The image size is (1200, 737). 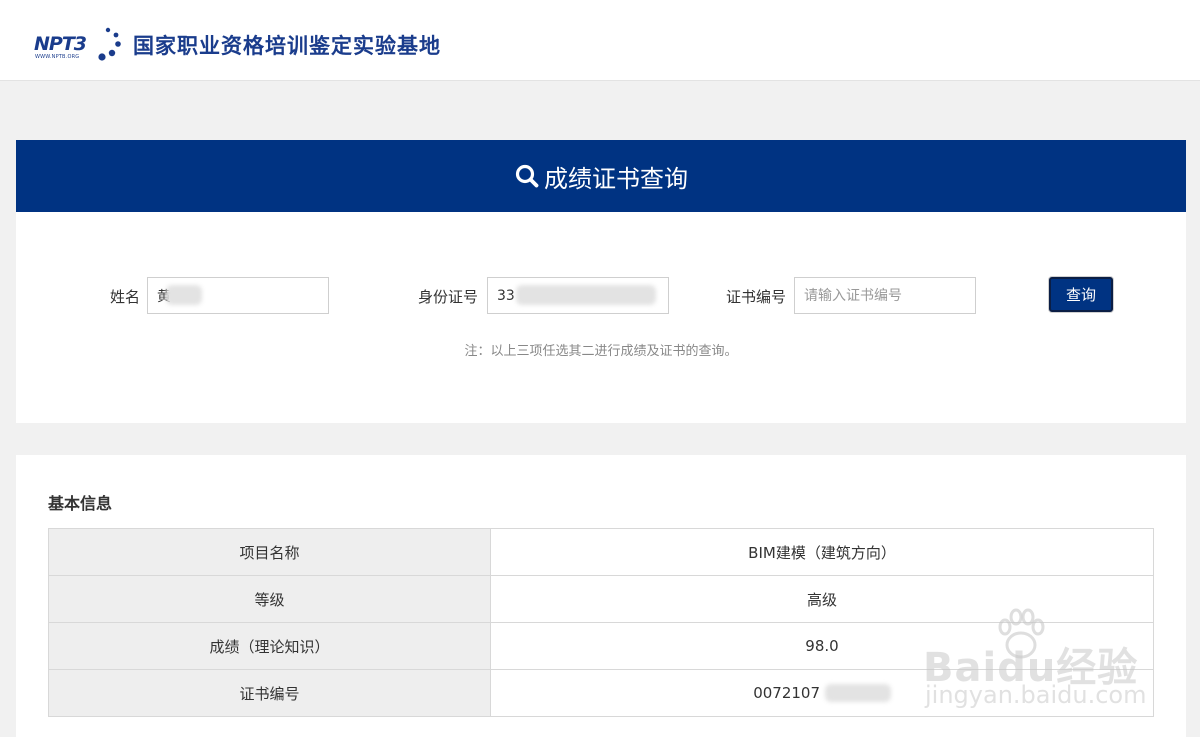 What do you see at coordinates (109, 44) in the screenshot?
I see `logo-dots-icon` at bounding box center [109, 44].